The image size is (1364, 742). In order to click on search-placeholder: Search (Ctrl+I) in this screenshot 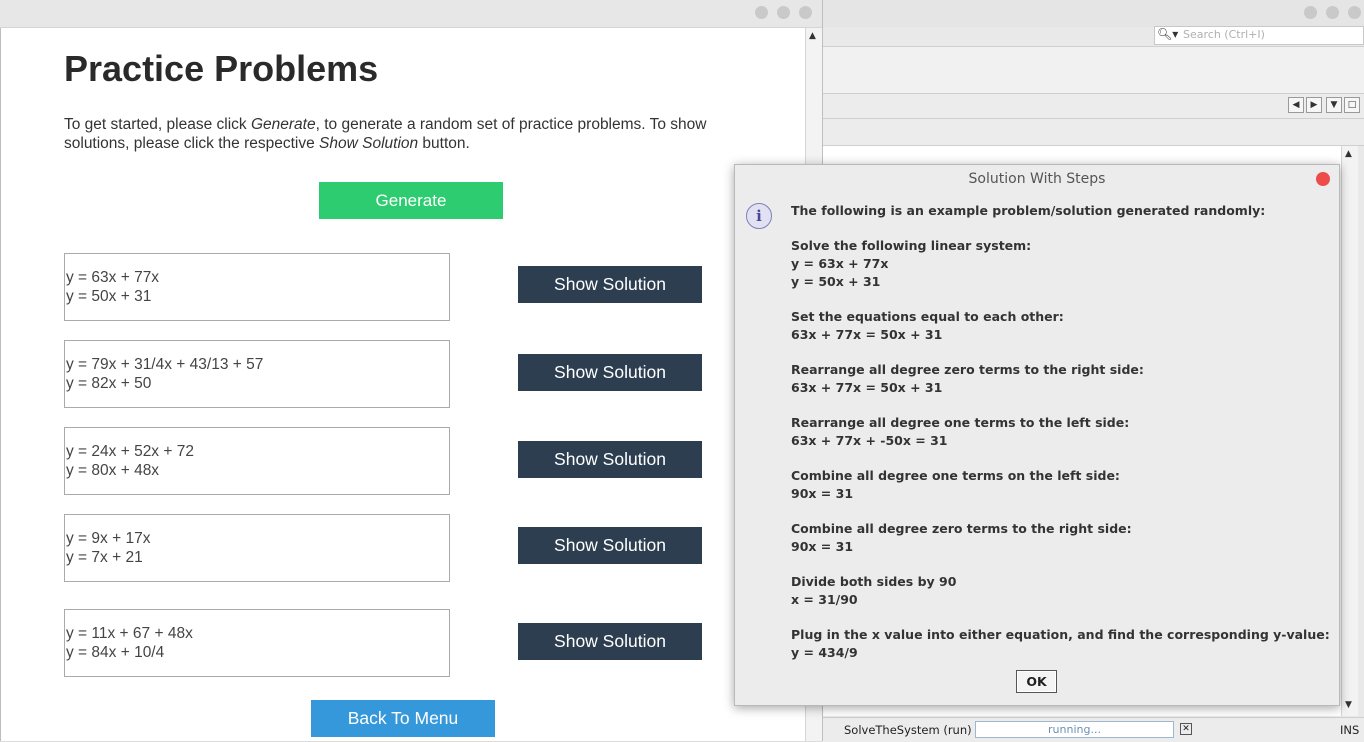, I will do `click(1224, 34)`.